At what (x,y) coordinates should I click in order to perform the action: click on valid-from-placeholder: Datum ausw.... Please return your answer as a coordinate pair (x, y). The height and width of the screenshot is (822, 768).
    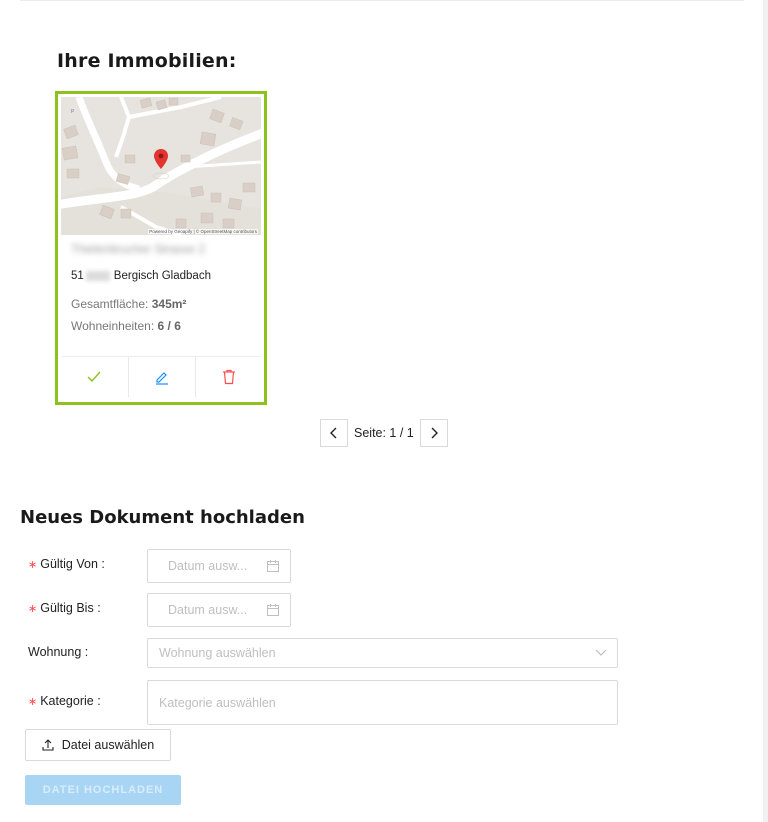
    Looking at the image, I should click on (208, 566).